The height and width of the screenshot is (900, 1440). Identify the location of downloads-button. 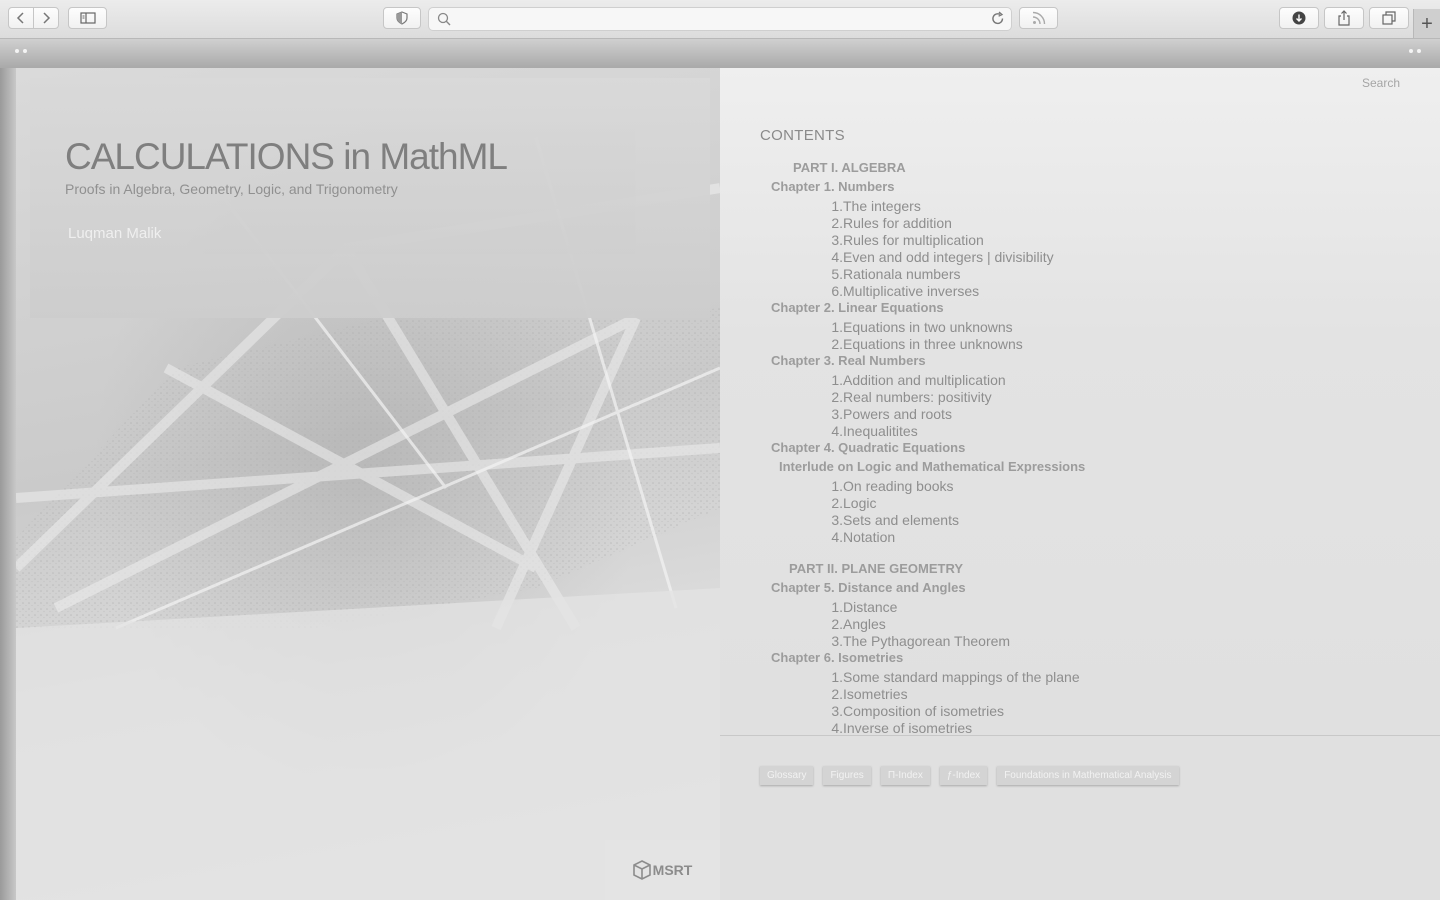
(1299, 18).